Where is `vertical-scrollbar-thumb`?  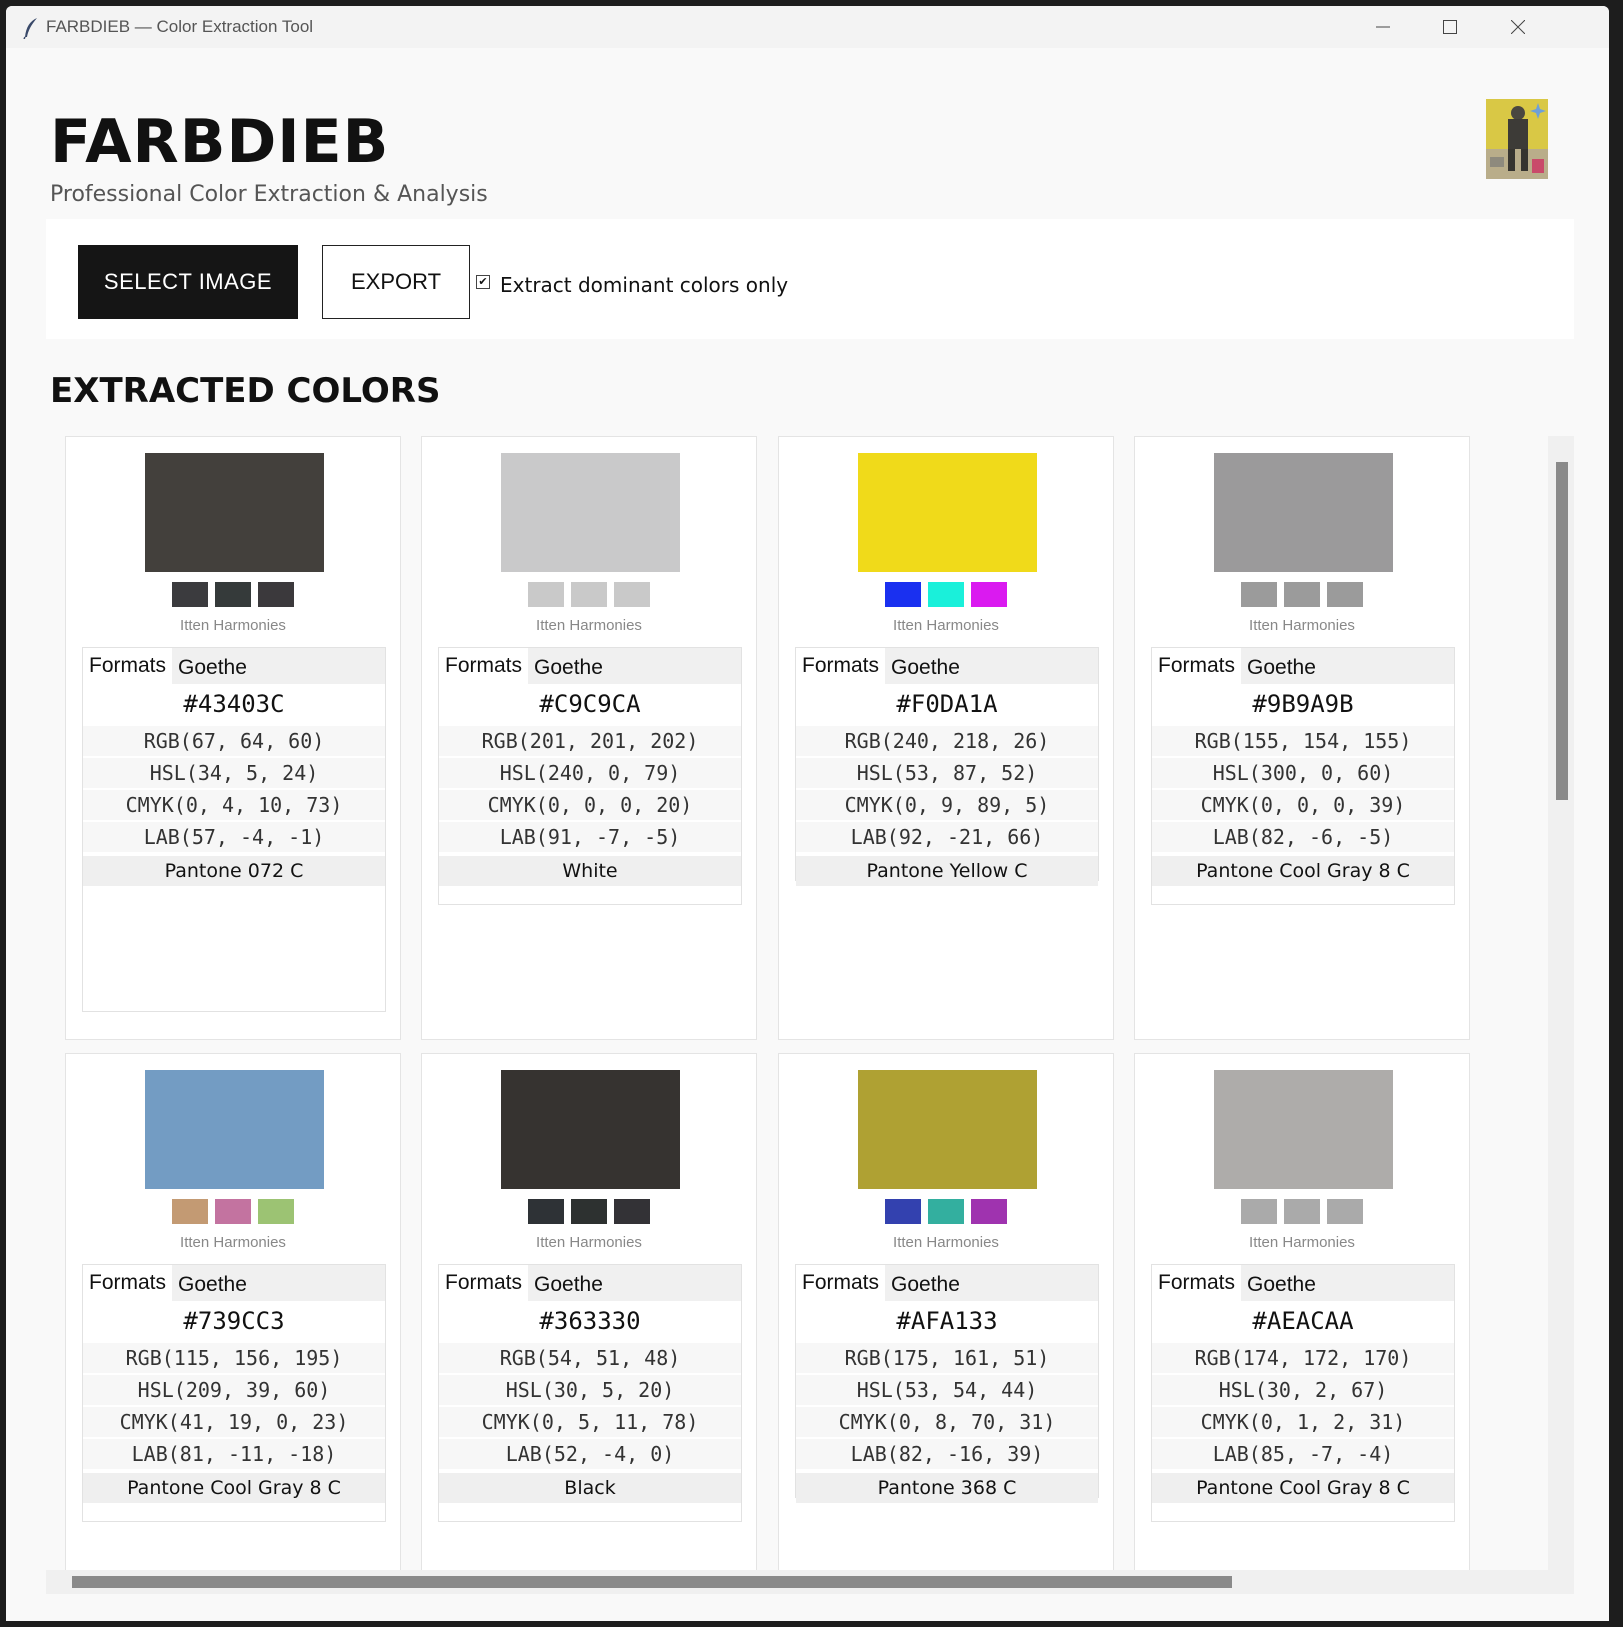 vertical-scrollbar-thumb is located at coordinates (1562, 631).